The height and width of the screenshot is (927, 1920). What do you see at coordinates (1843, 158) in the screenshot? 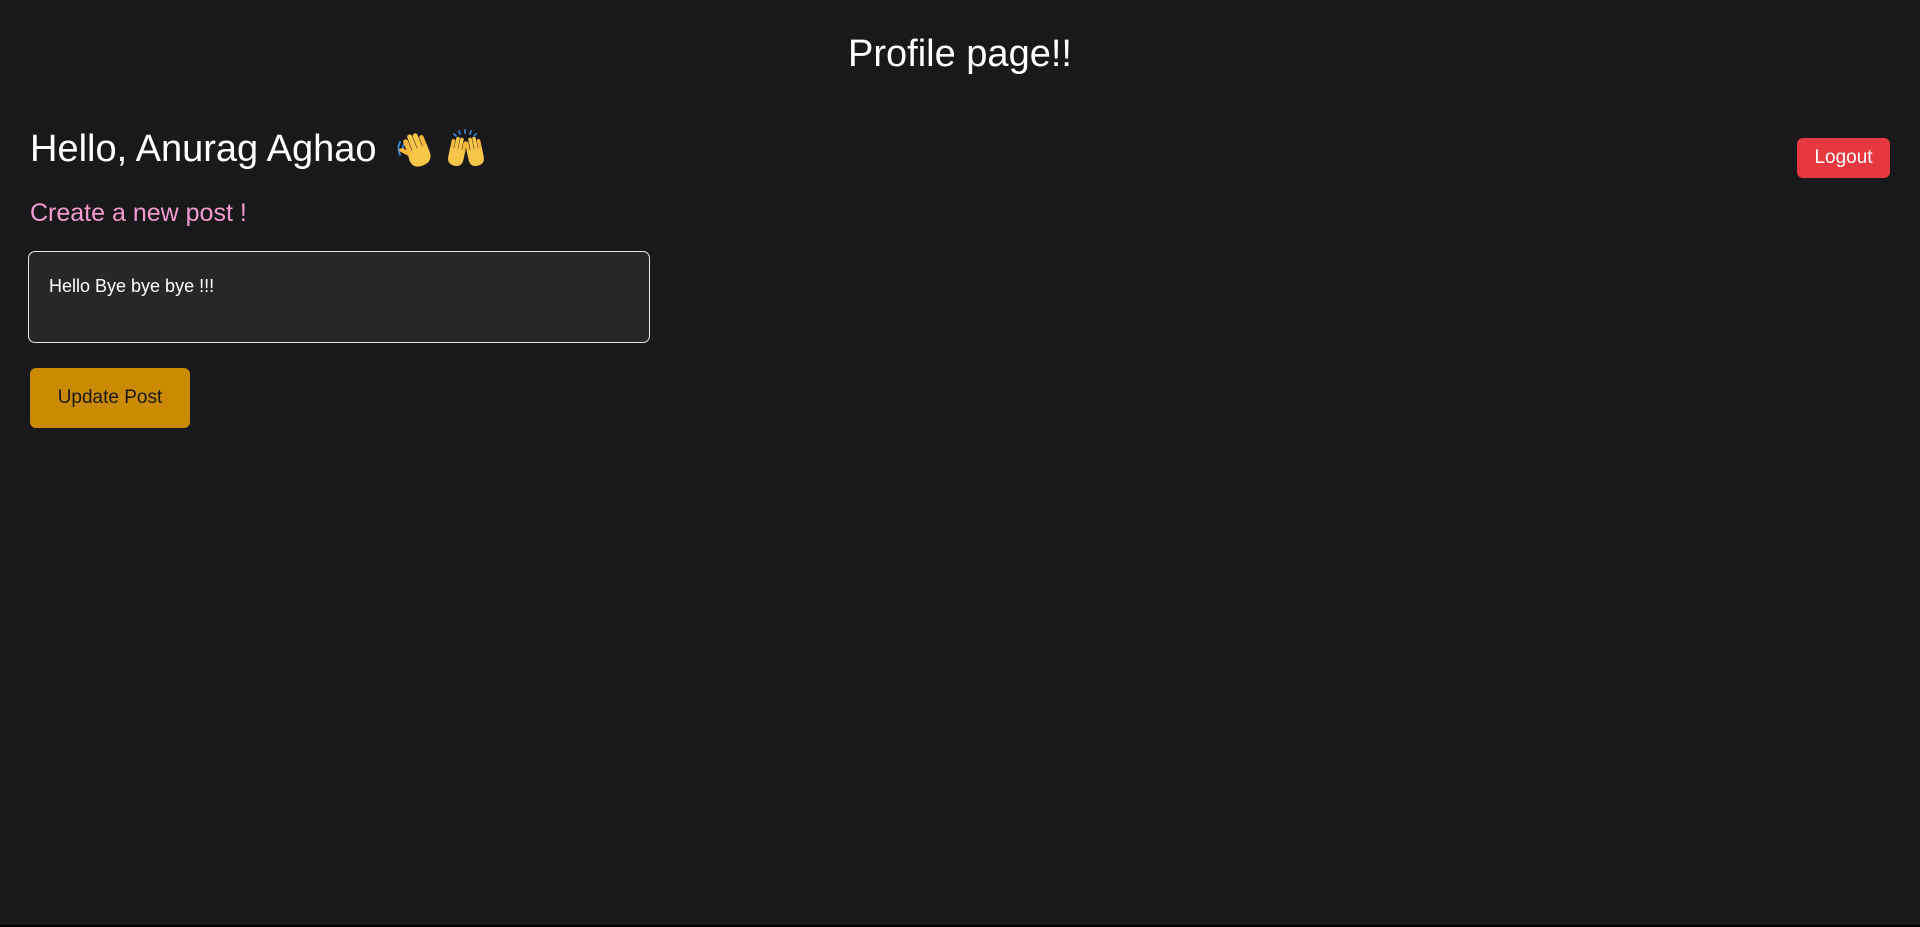
I see `logout-button: Logout` at bounding box center [1843, 158].